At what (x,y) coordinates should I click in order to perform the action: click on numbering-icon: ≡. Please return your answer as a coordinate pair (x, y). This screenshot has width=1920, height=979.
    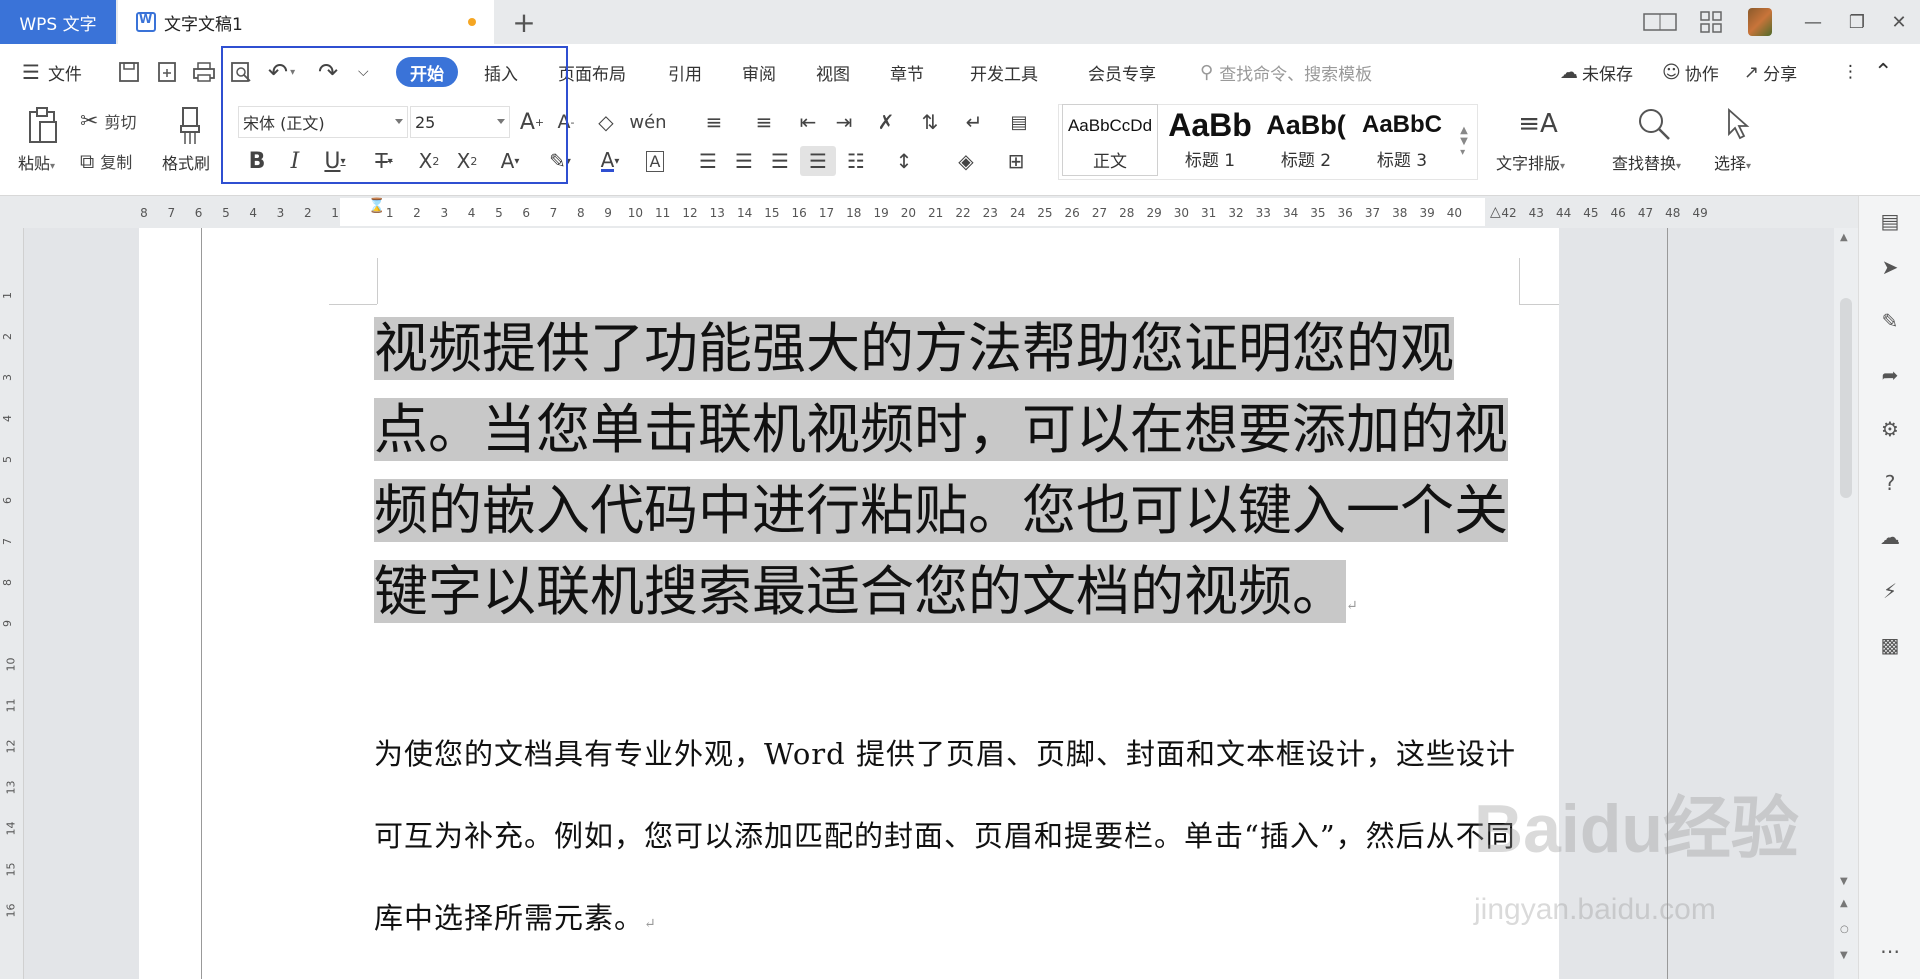
    Looking at the image, I should click on (764, 122).